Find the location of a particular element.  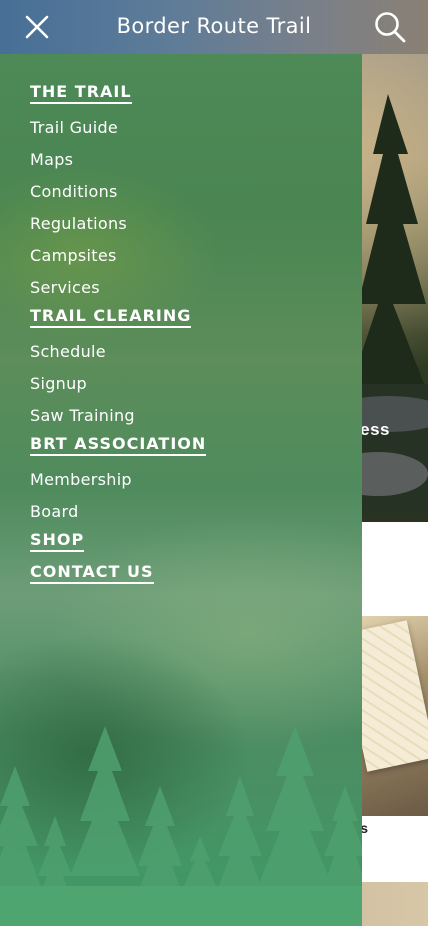

nav-item-maps: Maps is located at coordinates (180, 160).